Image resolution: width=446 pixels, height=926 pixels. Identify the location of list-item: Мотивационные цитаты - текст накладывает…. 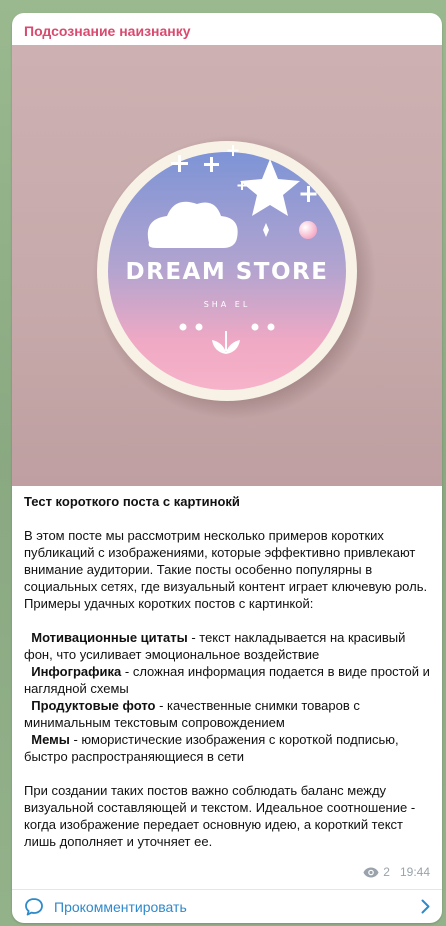
(228, 646).